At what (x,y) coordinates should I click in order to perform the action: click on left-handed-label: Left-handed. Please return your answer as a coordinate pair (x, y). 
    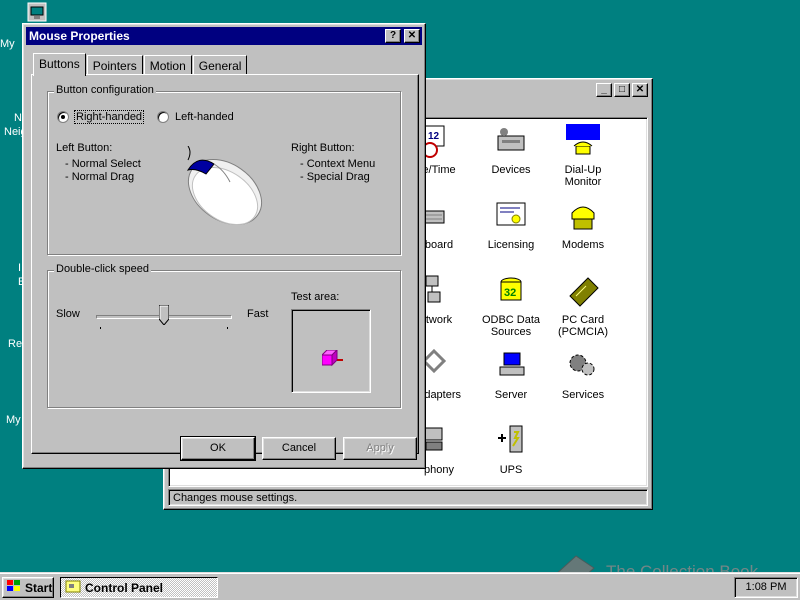
    Looking at the image, I should click on (204, 117).